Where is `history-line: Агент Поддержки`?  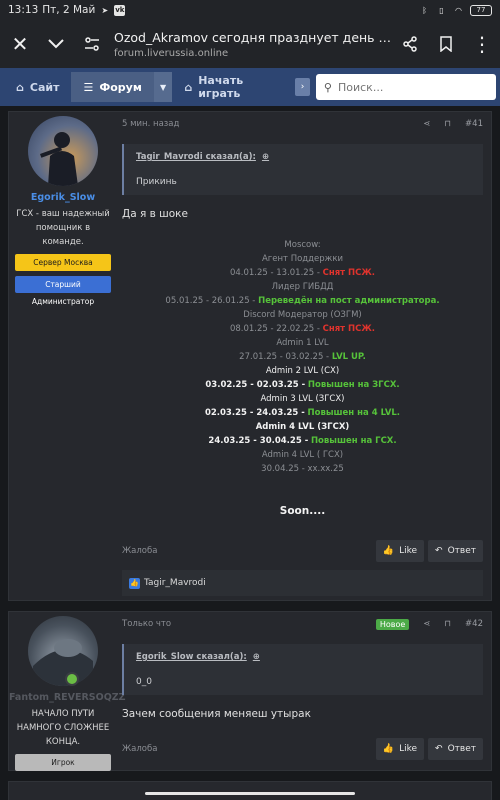 history-line: Агент Поддержки is located at coordinates (302, 259).